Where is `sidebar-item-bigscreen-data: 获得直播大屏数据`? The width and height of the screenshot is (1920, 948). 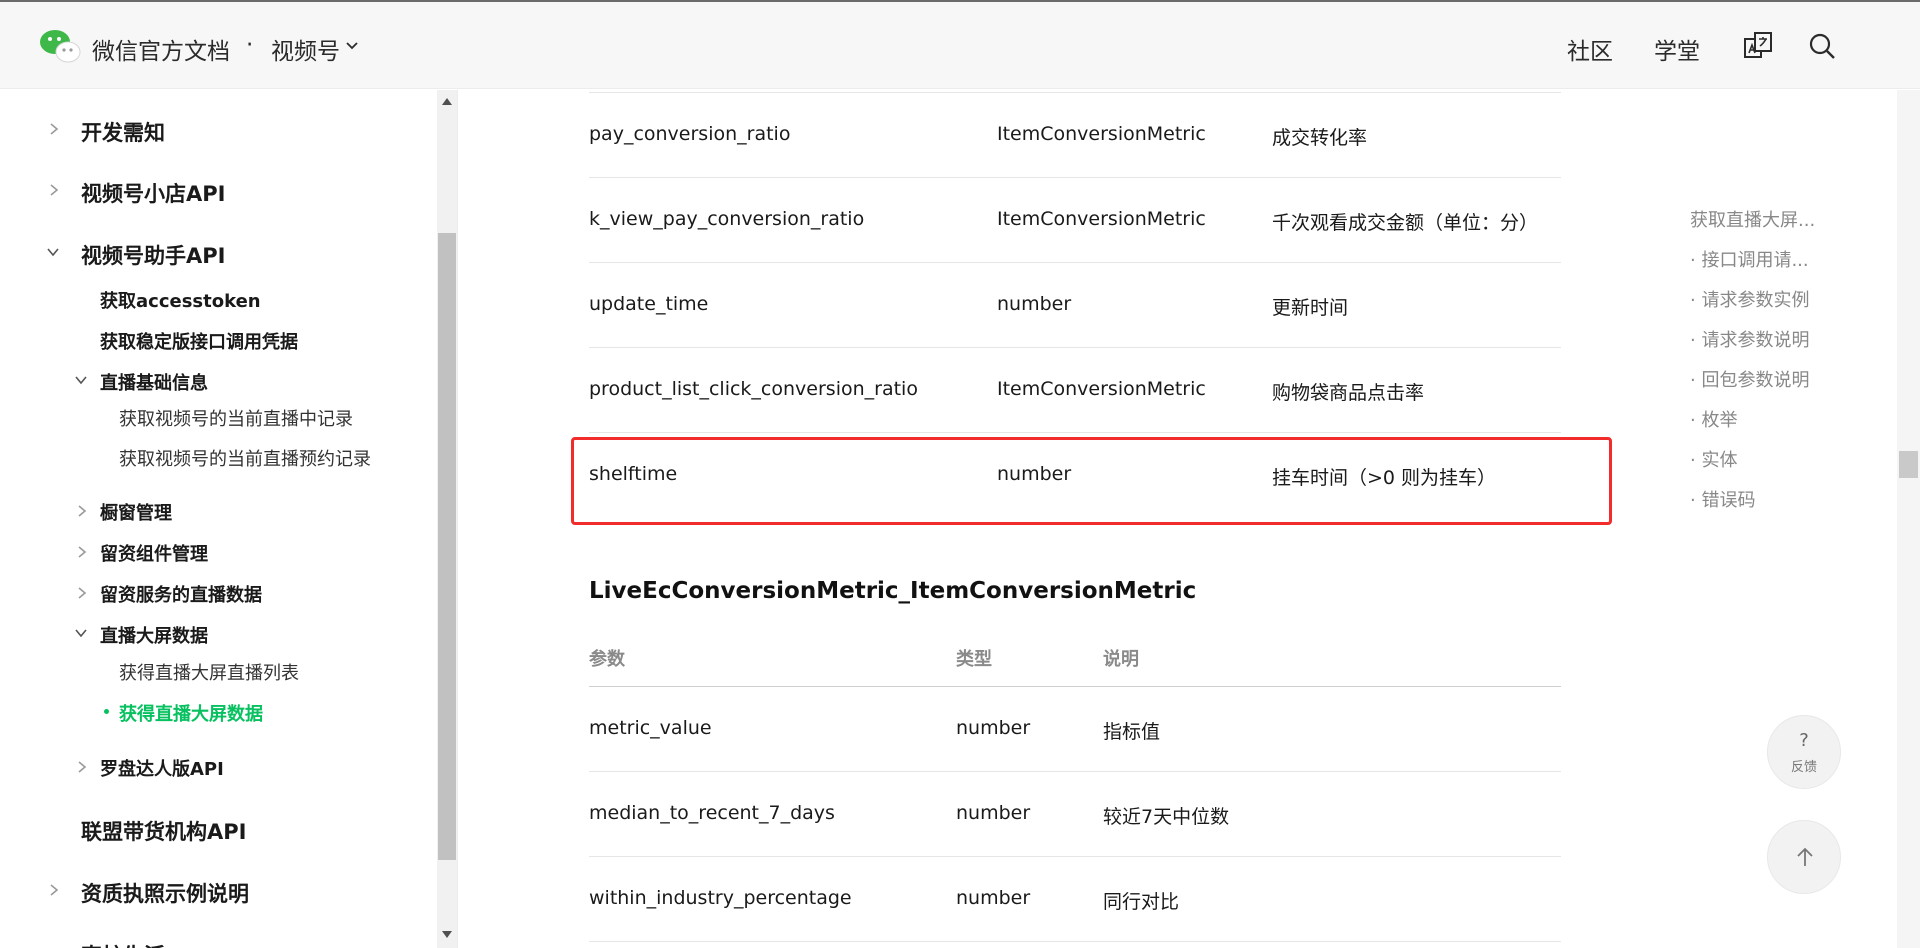 sidebar-item-bigscreen-data: 获得直播大屏数据 is located at coordinates (191, 713).